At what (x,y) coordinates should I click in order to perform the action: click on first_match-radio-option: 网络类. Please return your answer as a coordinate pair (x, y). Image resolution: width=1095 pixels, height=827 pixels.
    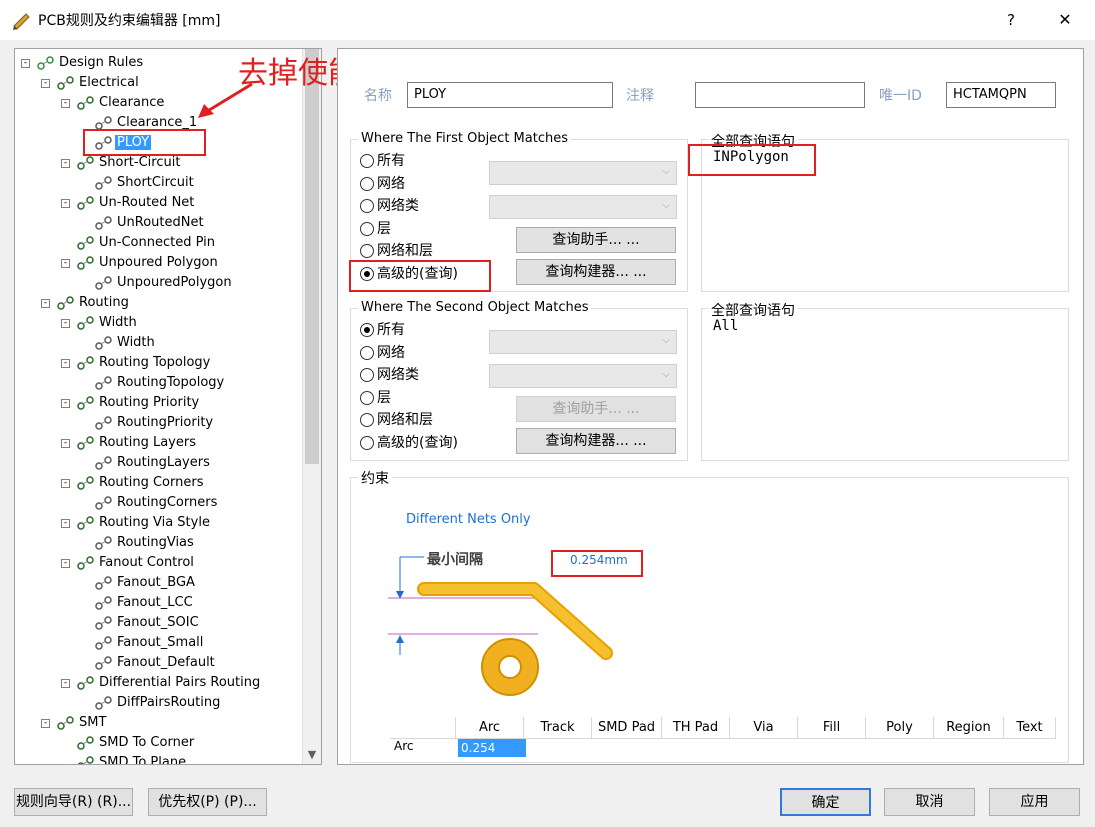
    Looking at the image, I should click on (389, 206).